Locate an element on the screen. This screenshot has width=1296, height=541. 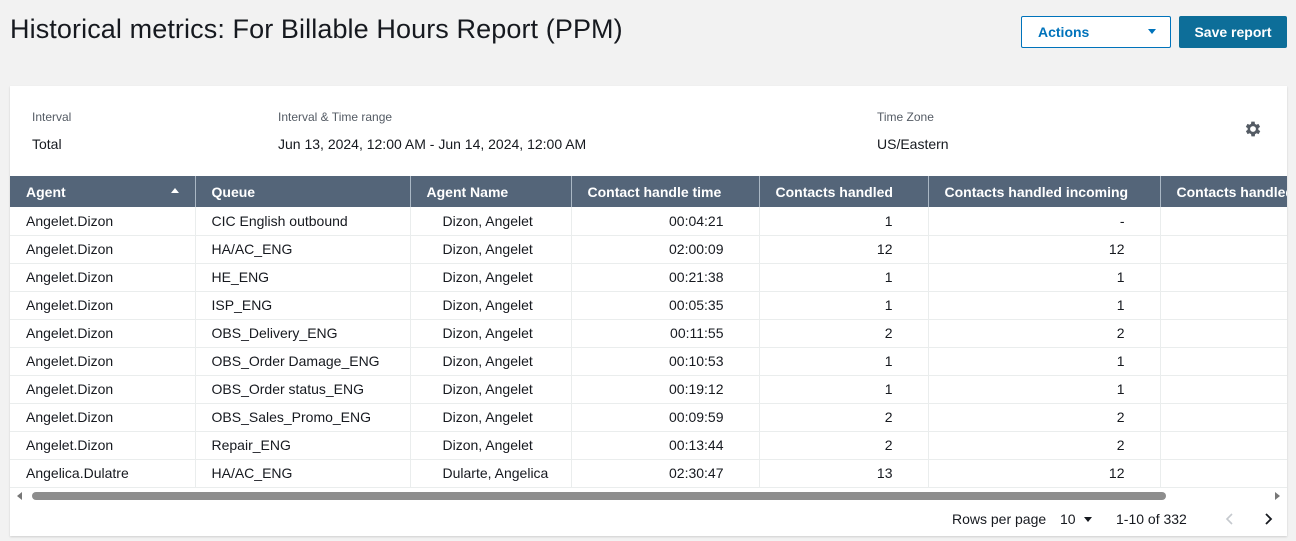
contacts-incoming-cell: - is located at coordinates (1044, 221).